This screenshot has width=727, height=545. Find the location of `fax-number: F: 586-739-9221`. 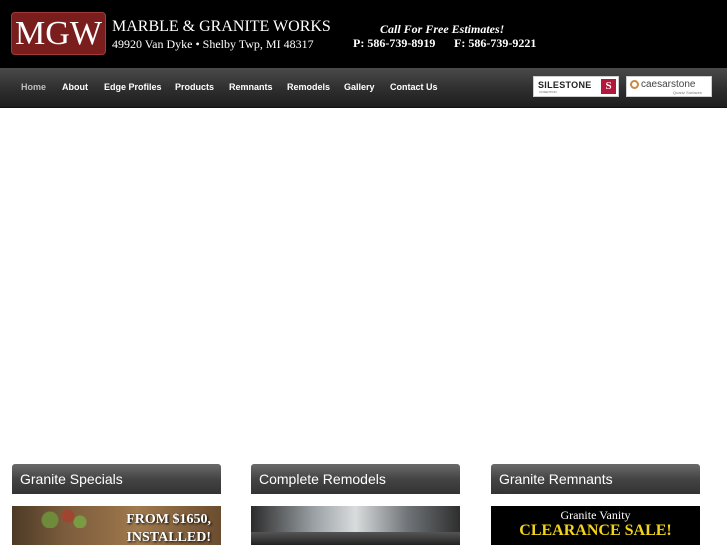

fax-number: F: 586-739-9221 is located at coordinates (495, 43).